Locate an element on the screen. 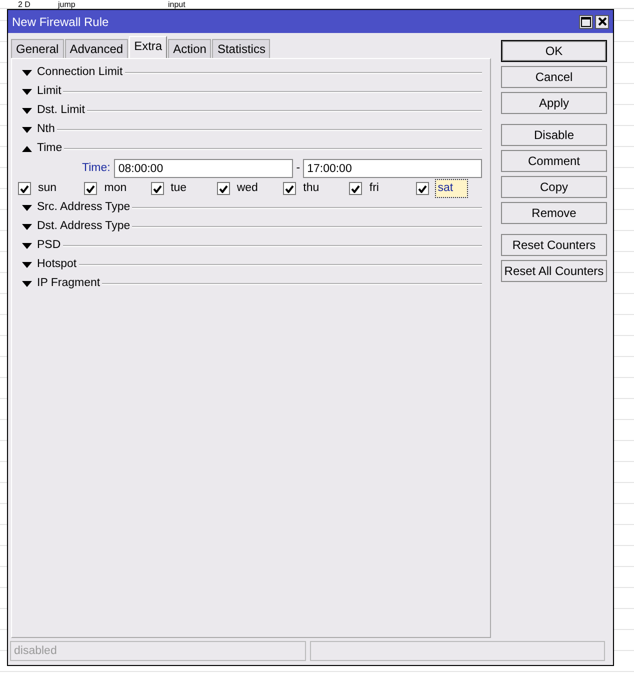  tab: General is located at coordinates (37, 48).